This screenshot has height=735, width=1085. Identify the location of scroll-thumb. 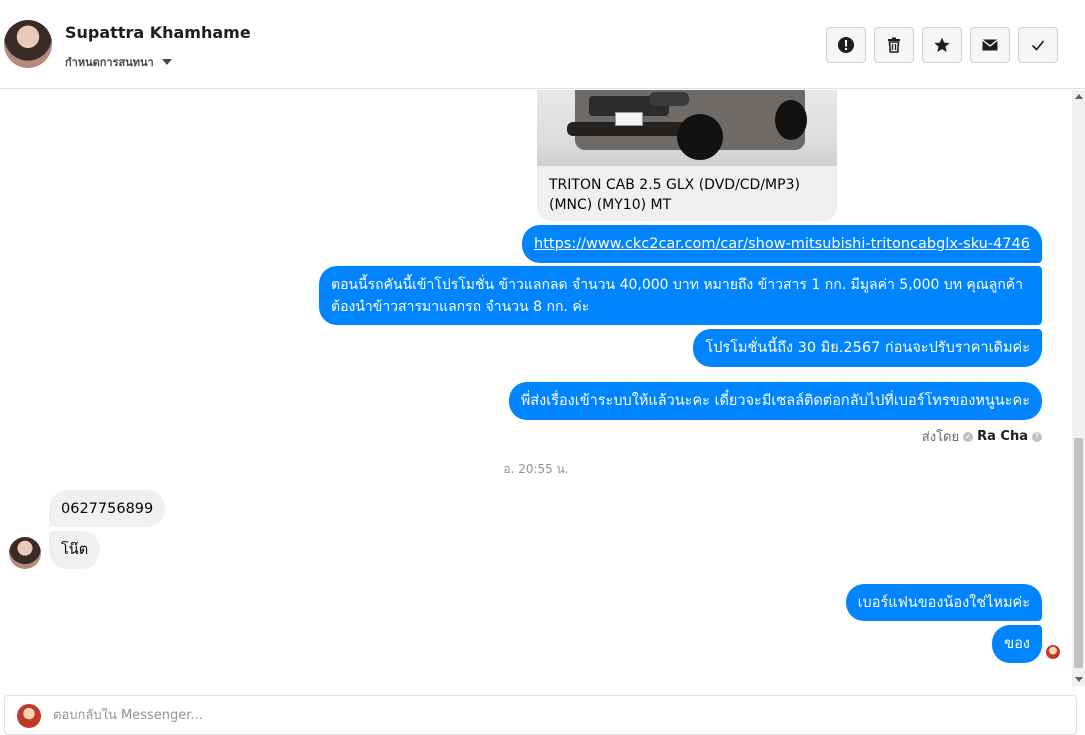
(1078, 553).